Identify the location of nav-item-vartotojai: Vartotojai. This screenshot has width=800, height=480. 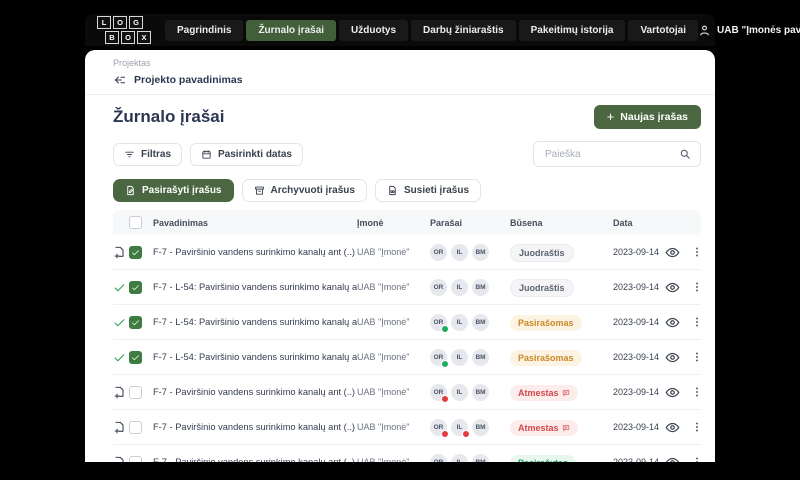
(663, 30).